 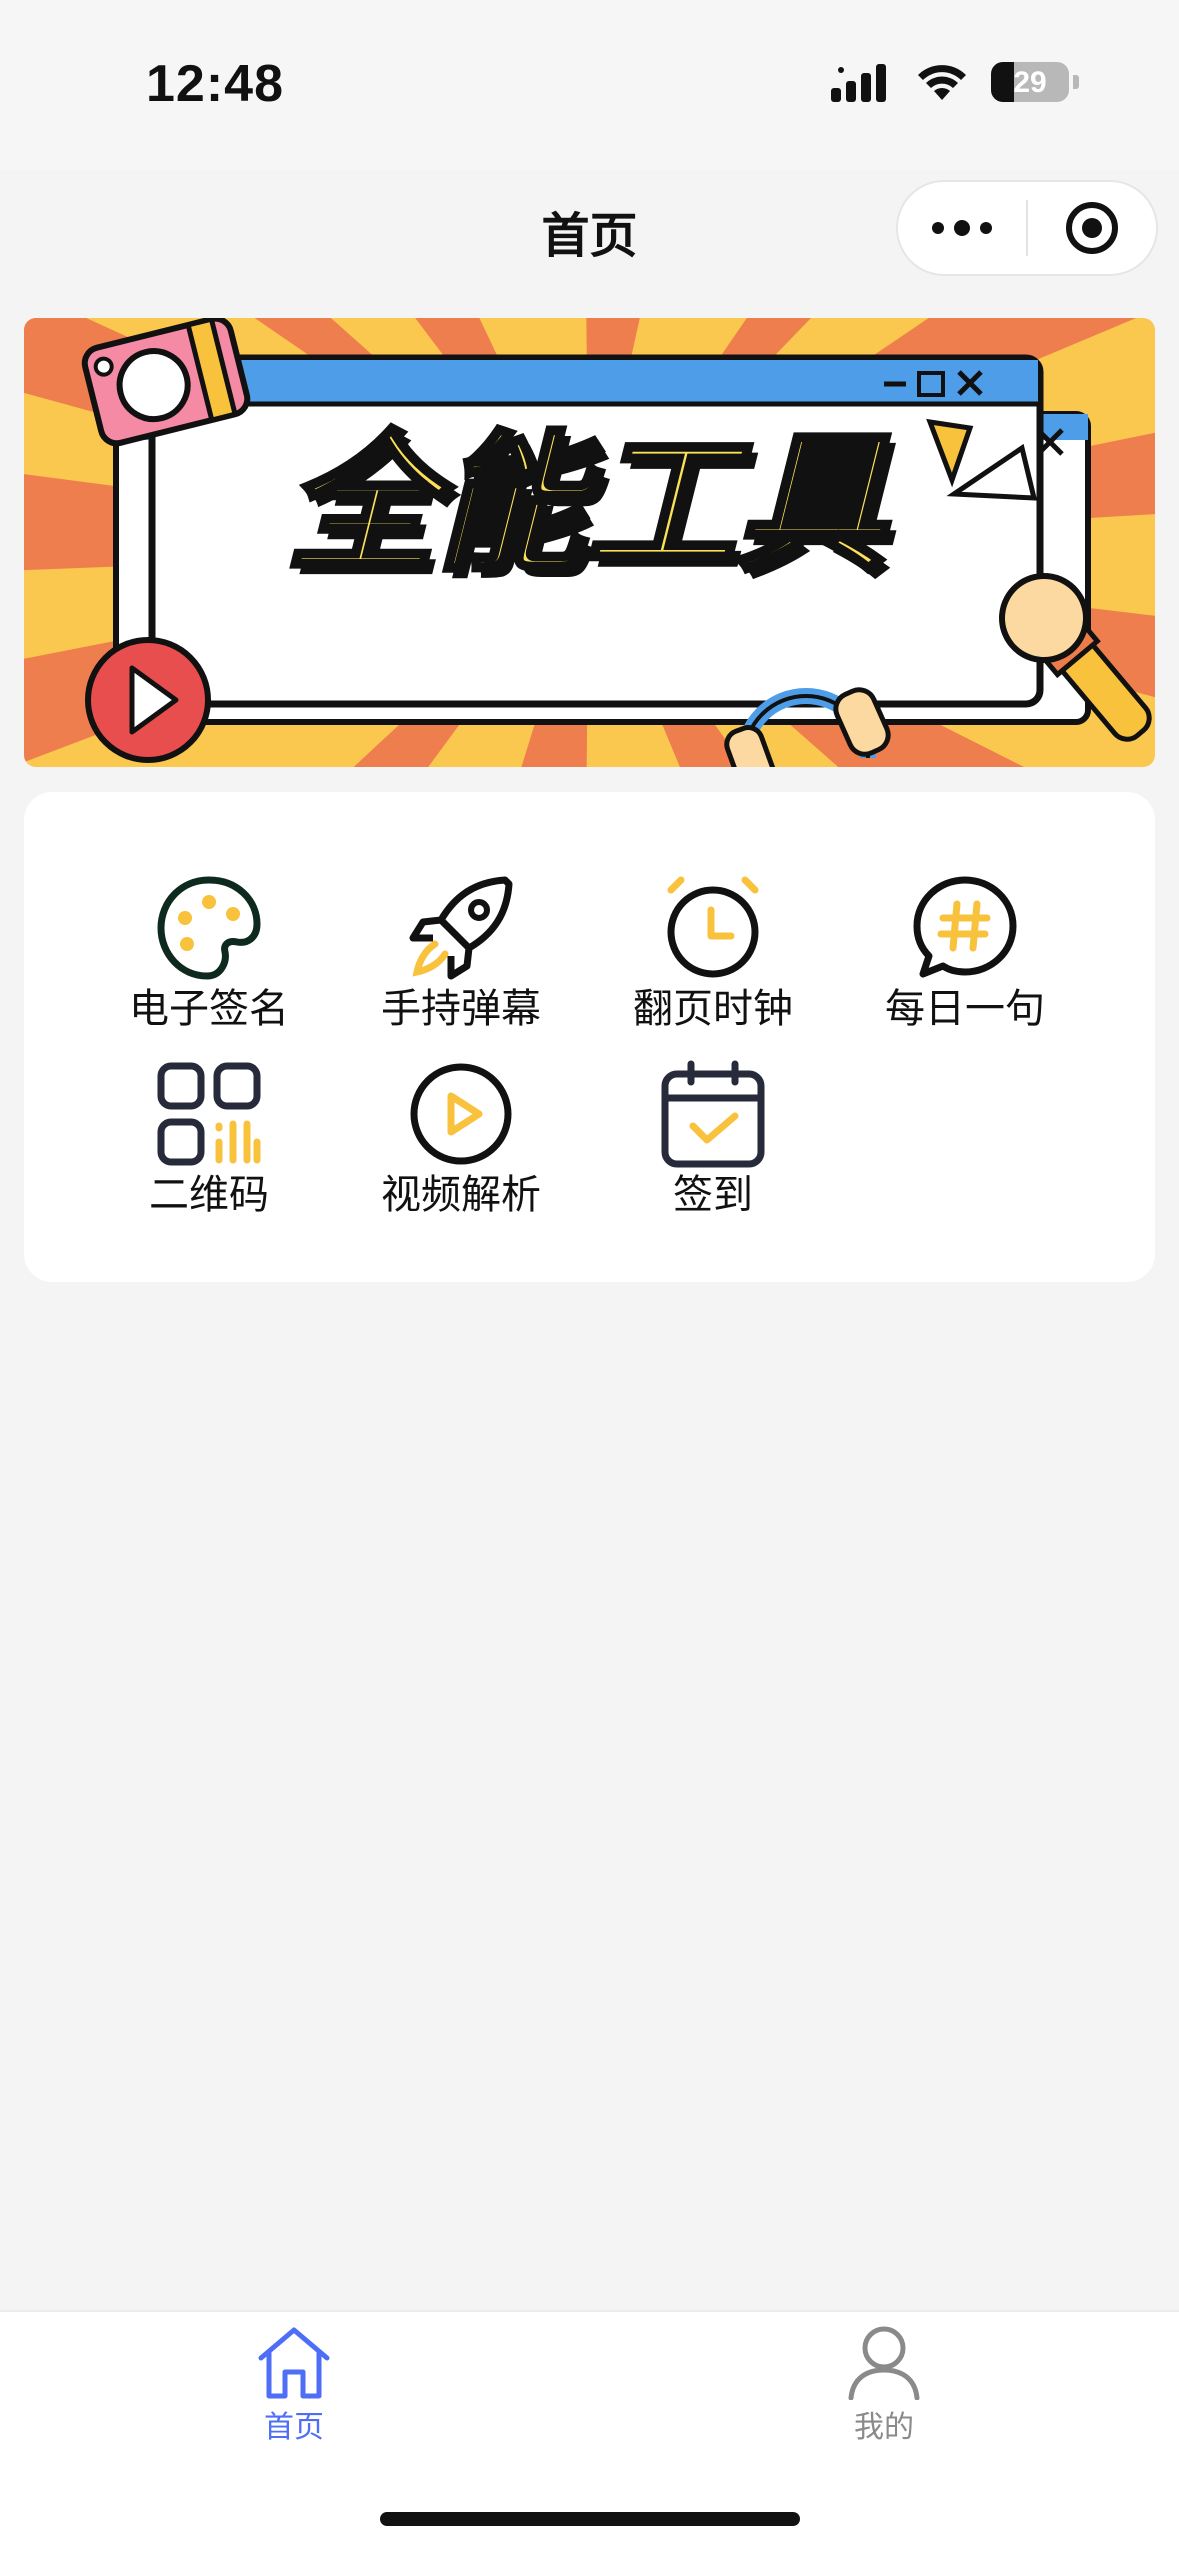 I want to click on tab-mine: 我的, so click(x=884, y=2385).